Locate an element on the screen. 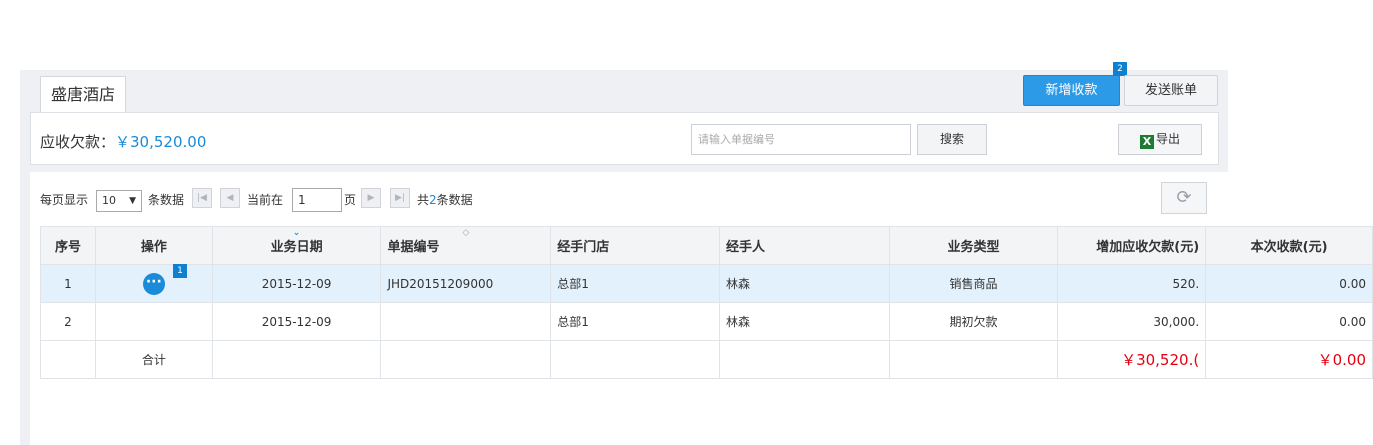  col-header-type: 业务类型 is located at coordinates (973, 245).